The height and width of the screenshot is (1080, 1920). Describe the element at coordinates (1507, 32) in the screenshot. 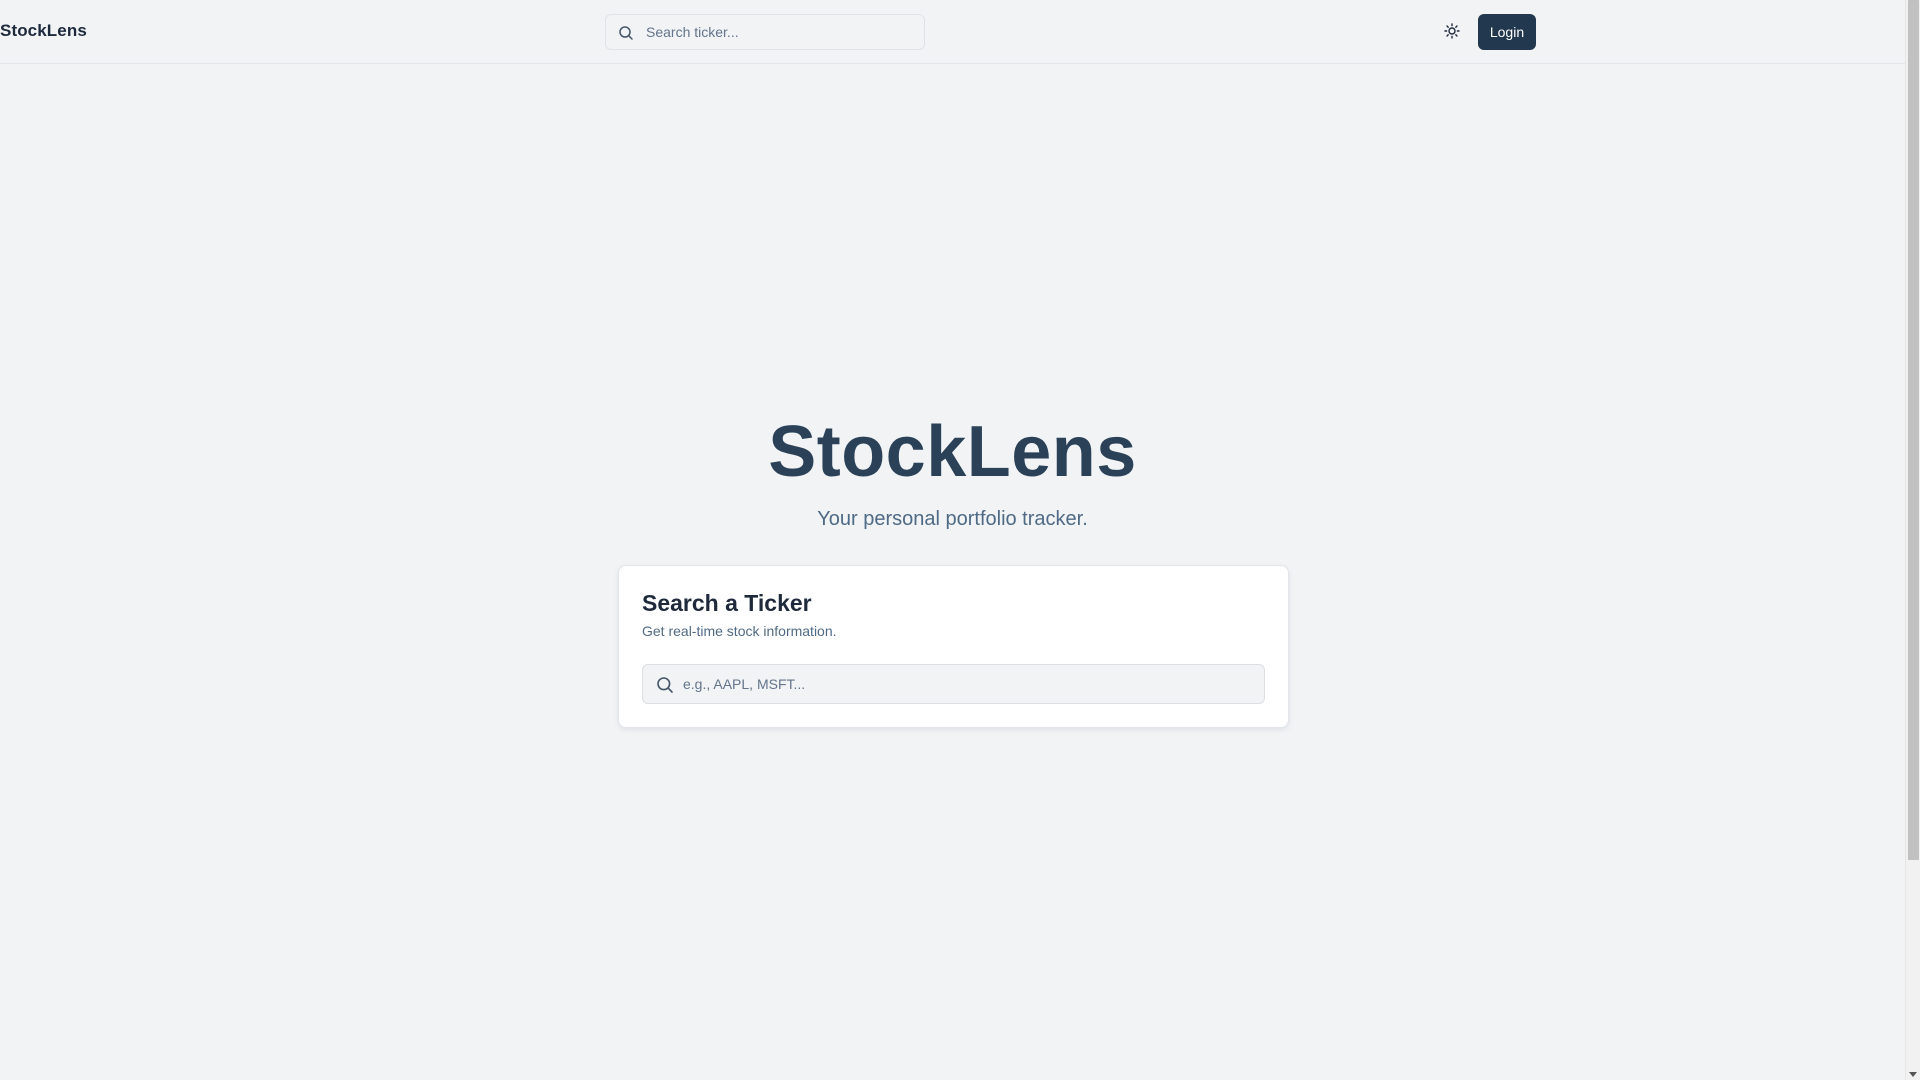

I see `login-button: Login` at that location.